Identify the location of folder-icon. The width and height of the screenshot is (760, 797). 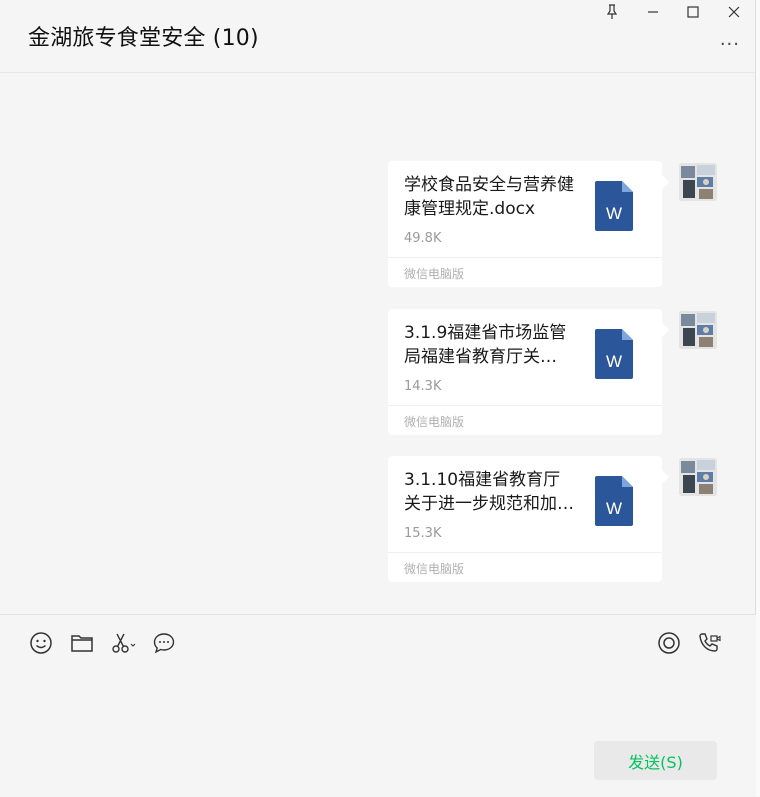
(82, 643).